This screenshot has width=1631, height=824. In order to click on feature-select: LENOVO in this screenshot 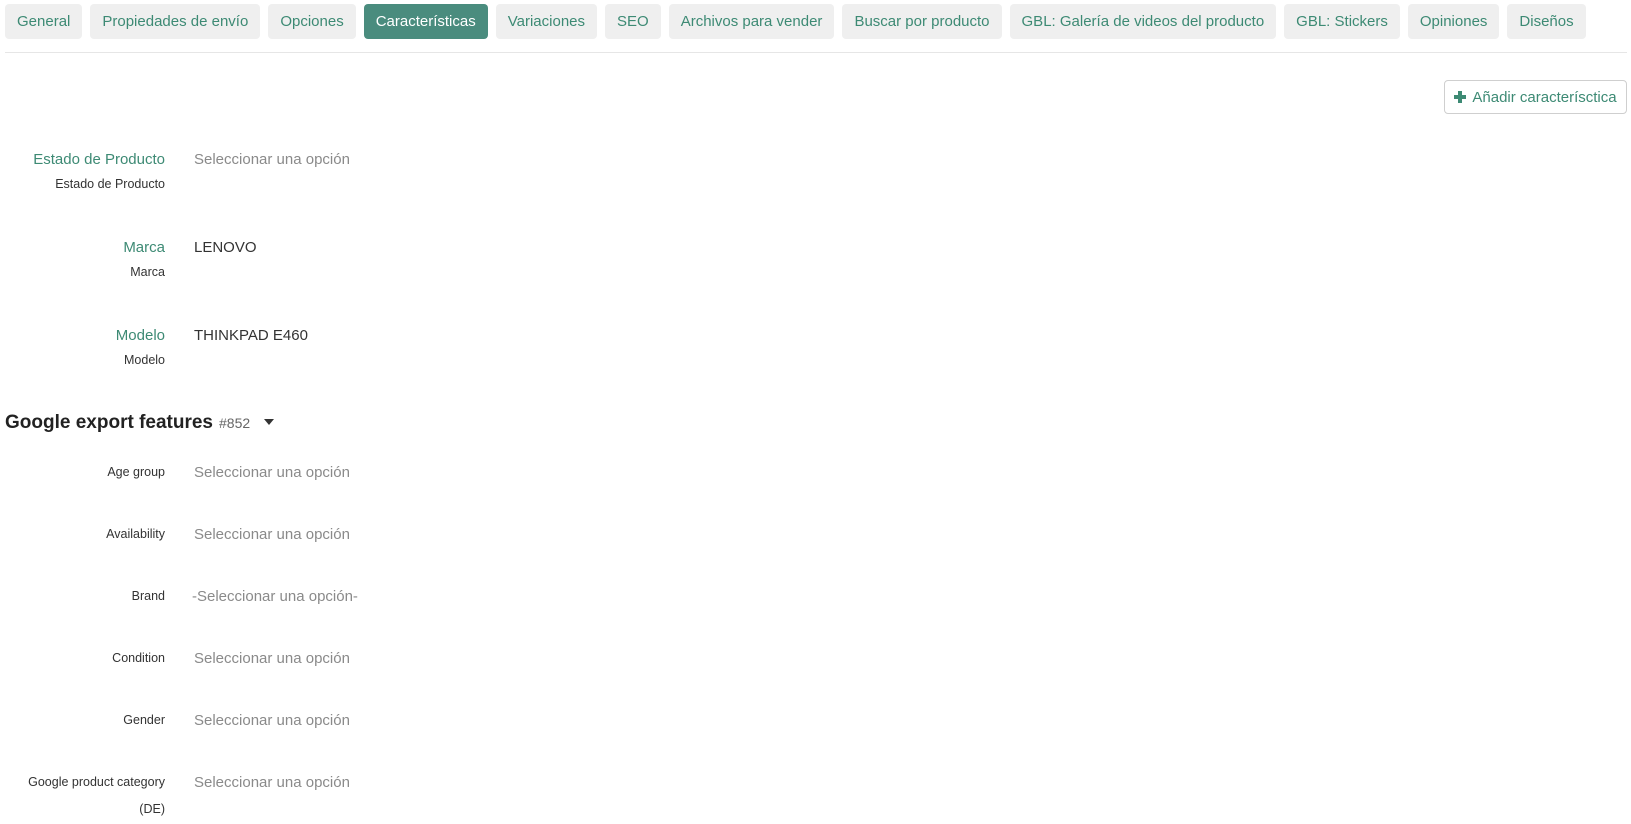, I will do `click(225, 247)`.